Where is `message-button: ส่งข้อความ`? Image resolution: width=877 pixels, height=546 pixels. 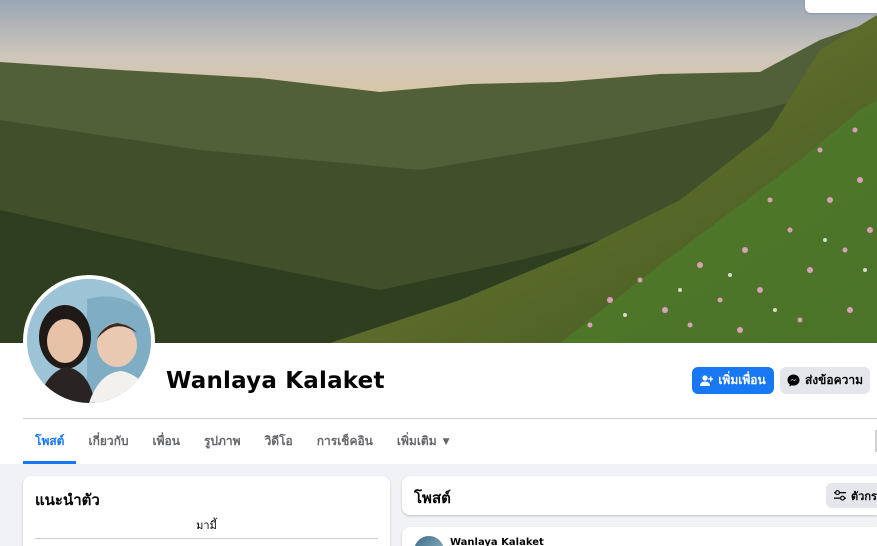
message-button: ส่งข้อความ is located at coordinates (825, 380).